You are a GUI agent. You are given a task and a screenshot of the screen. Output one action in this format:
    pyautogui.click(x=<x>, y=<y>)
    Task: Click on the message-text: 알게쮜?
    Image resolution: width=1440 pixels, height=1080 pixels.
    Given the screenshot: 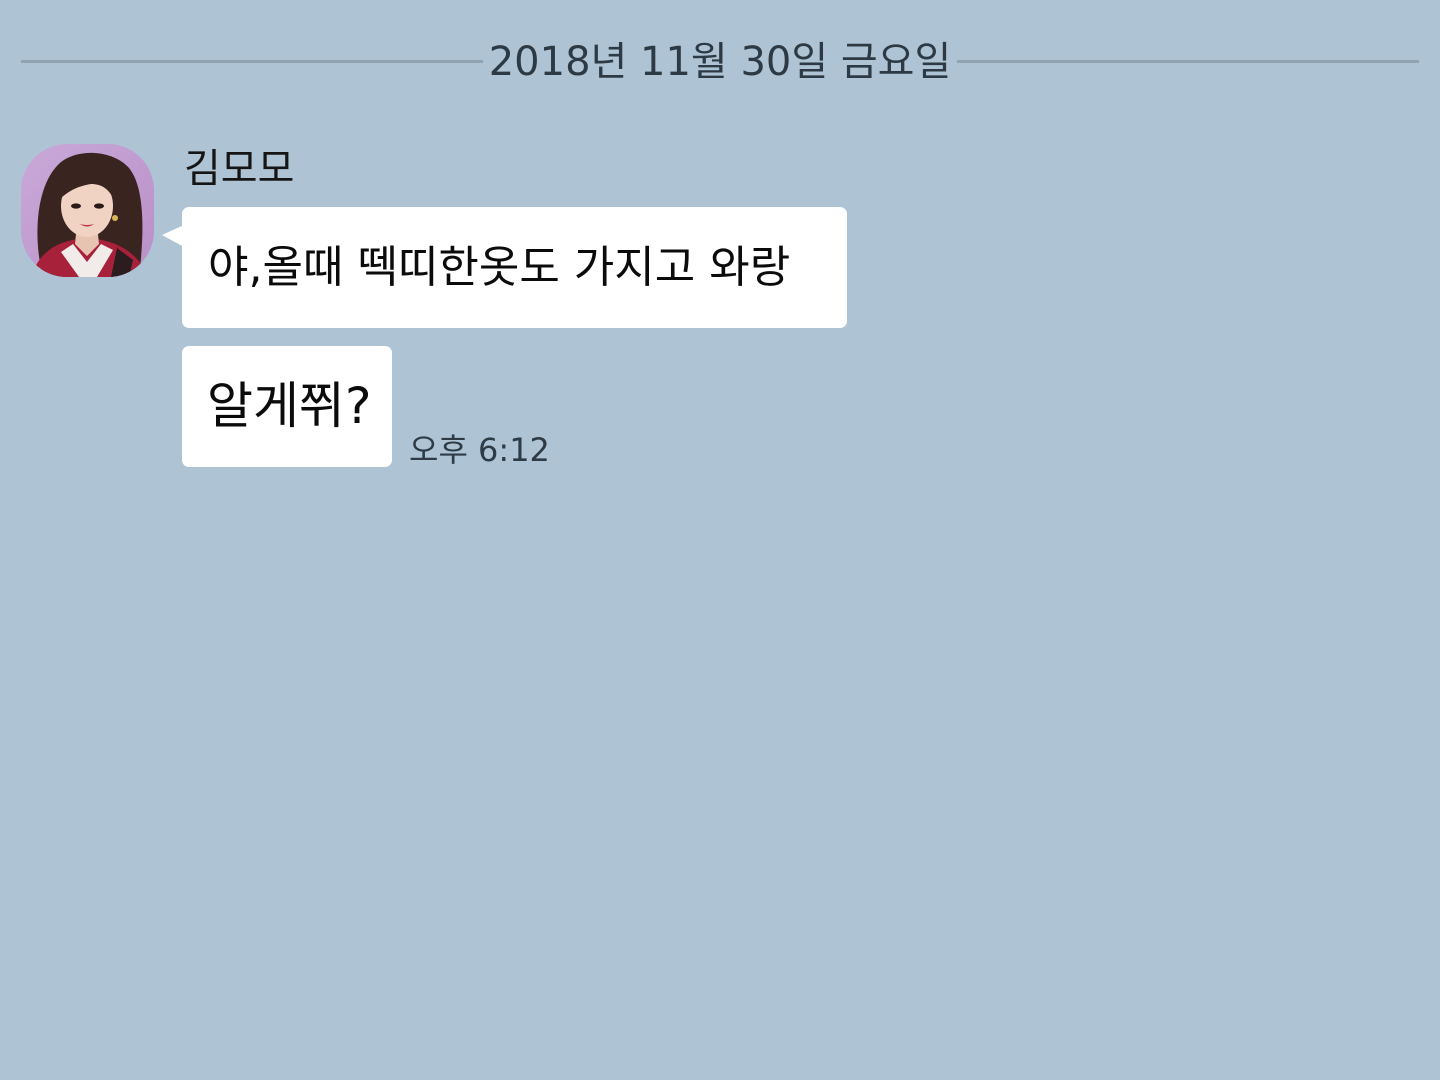 What is the action you would take?
    pyautogui.click(x=289, y=406)
    